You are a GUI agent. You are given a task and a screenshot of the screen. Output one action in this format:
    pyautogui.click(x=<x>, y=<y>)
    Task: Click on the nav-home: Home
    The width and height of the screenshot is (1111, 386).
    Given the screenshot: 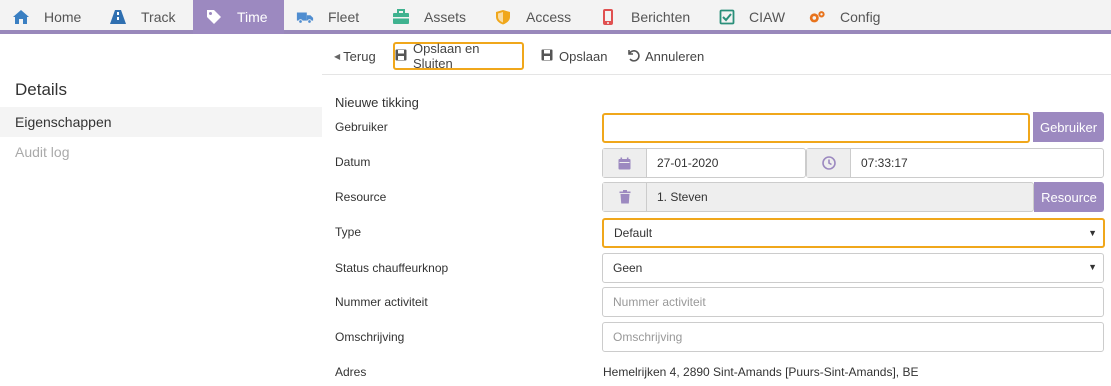 What is the action you would take?
    pyautogui.click(x=48, y=17)
    